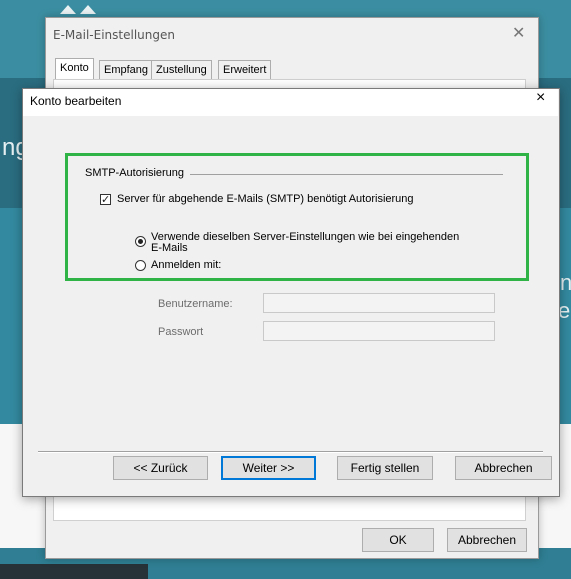 The height and width of the screenshot is (579, 571). I want to click on tab-erweitert: Erweitert, so click(245, 69).